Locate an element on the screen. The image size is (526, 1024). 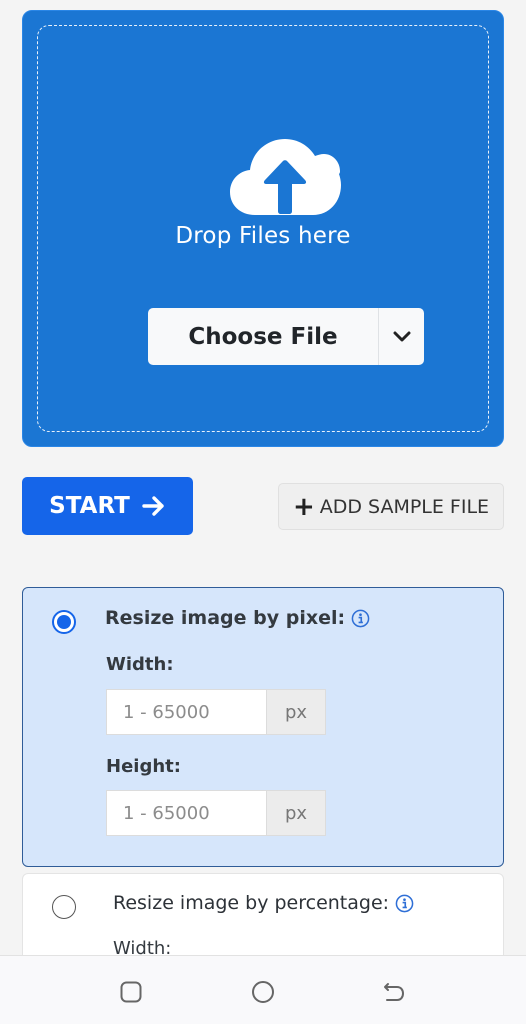
choose-file-button: Choose File is located at coordinates (263, 336).